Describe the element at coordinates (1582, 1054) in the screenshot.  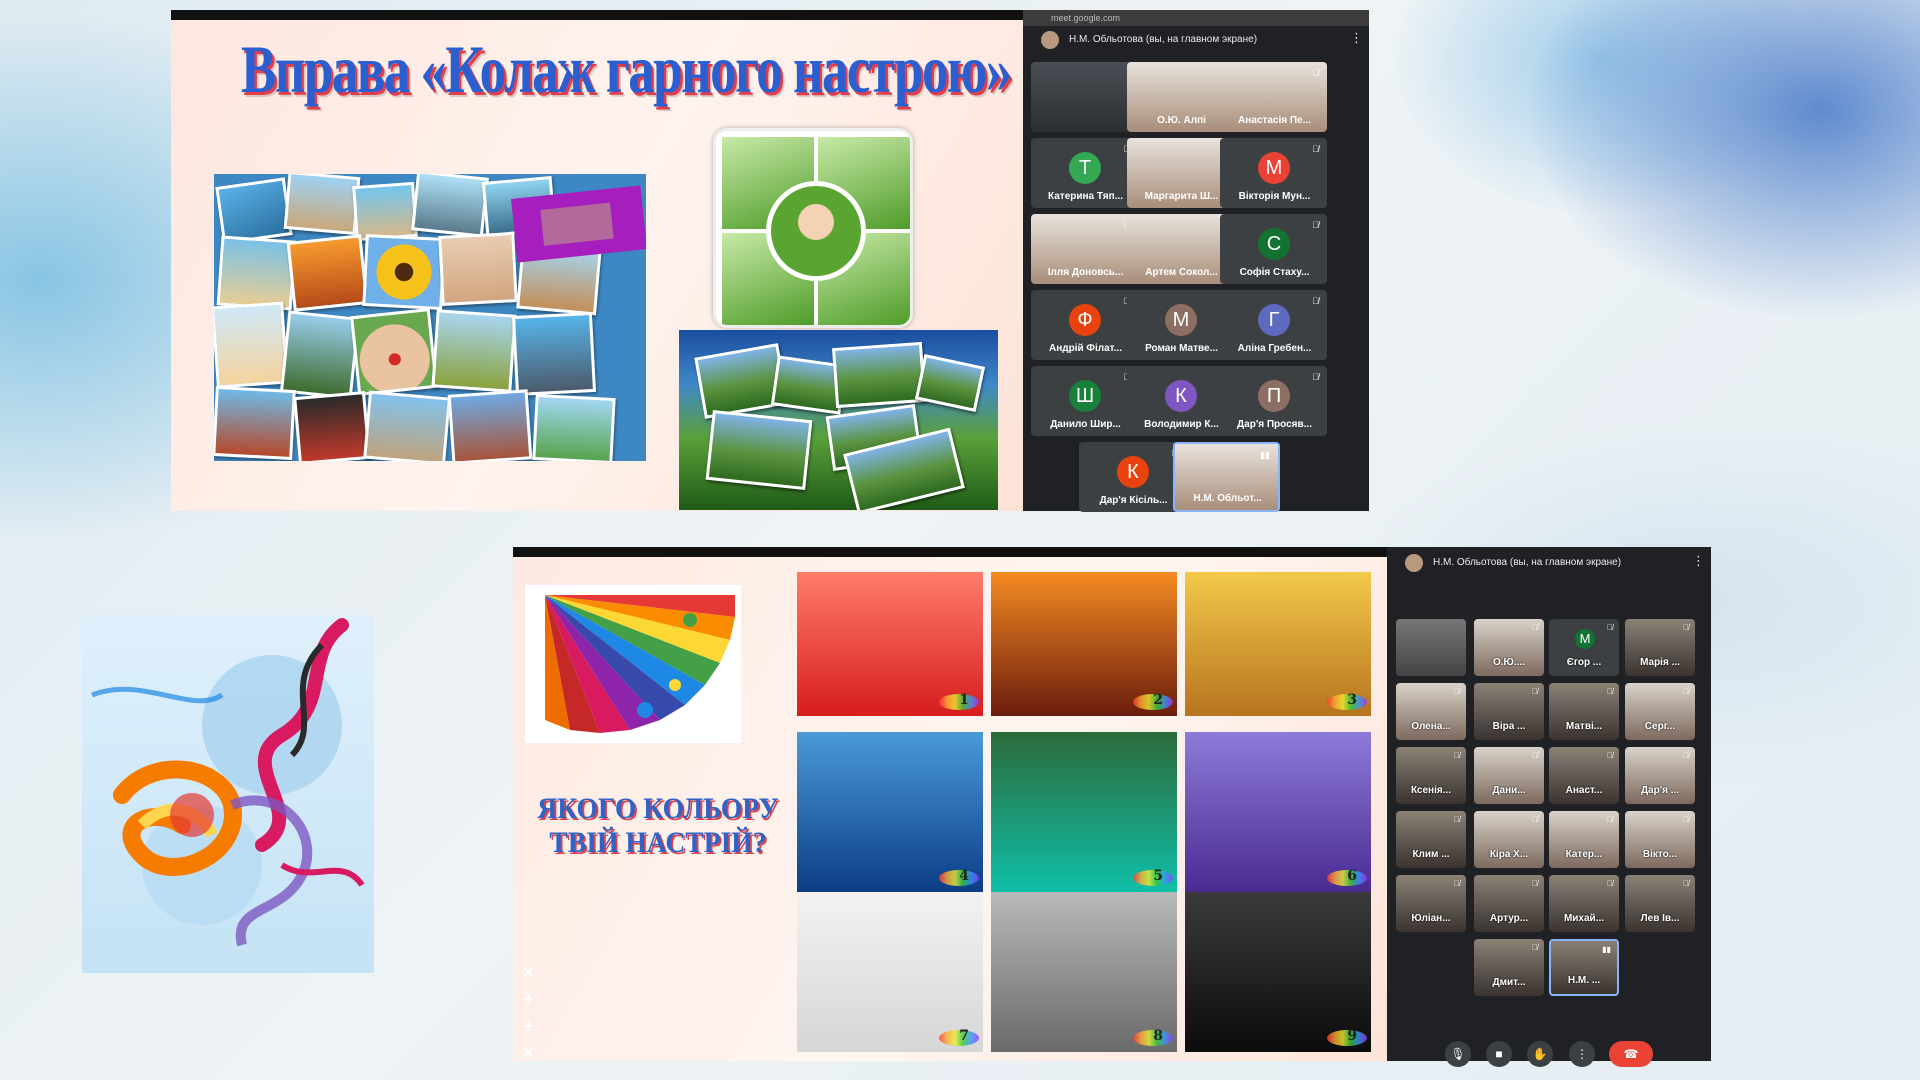
I see `more-icon: ⋮` at that location.